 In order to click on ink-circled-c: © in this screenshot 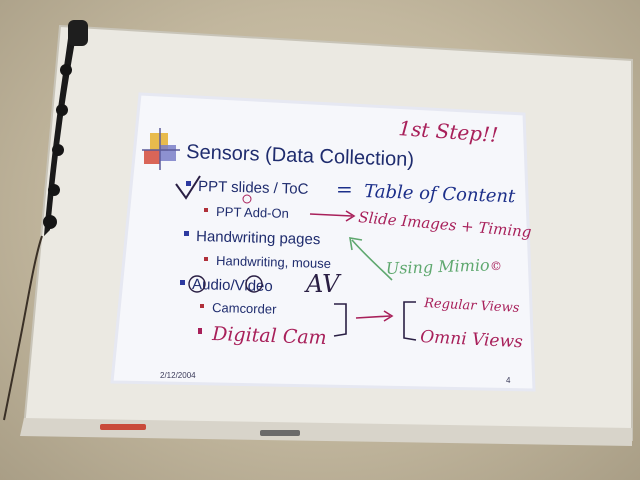, I will do `click(496, 266)`.